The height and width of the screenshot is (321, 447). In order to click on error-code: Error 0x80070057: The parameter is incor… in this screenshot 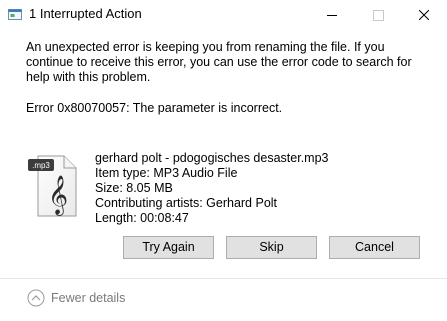, I will do `click(154, 108)`.